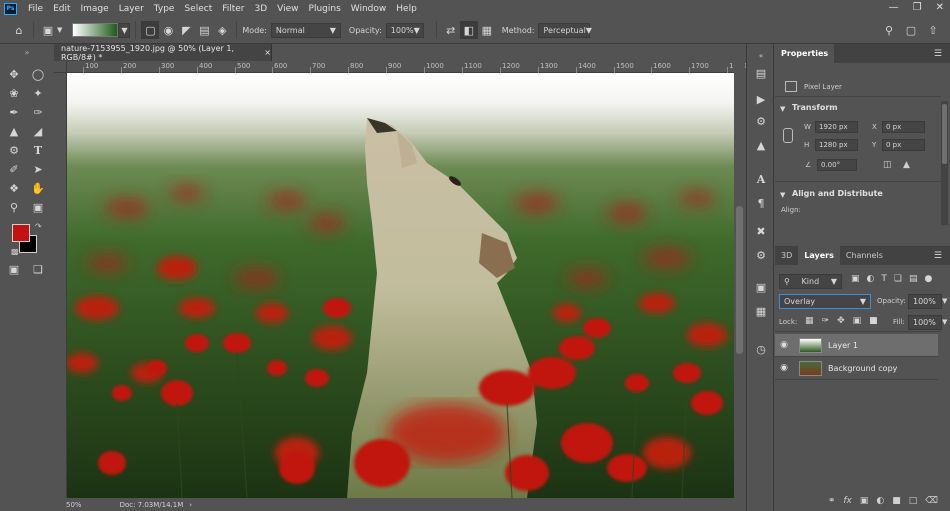 This screenshot has height=511, width=950. Describe the element at coordinates (898, 279) in the screenshot. I see `shape-filter-icon: ❏` at that location.